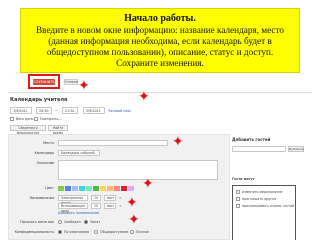  What do you see at coordinates (44, 153) in the screenshot?
I see `calendar-label: Календарь` at bounding box center [44, 153].